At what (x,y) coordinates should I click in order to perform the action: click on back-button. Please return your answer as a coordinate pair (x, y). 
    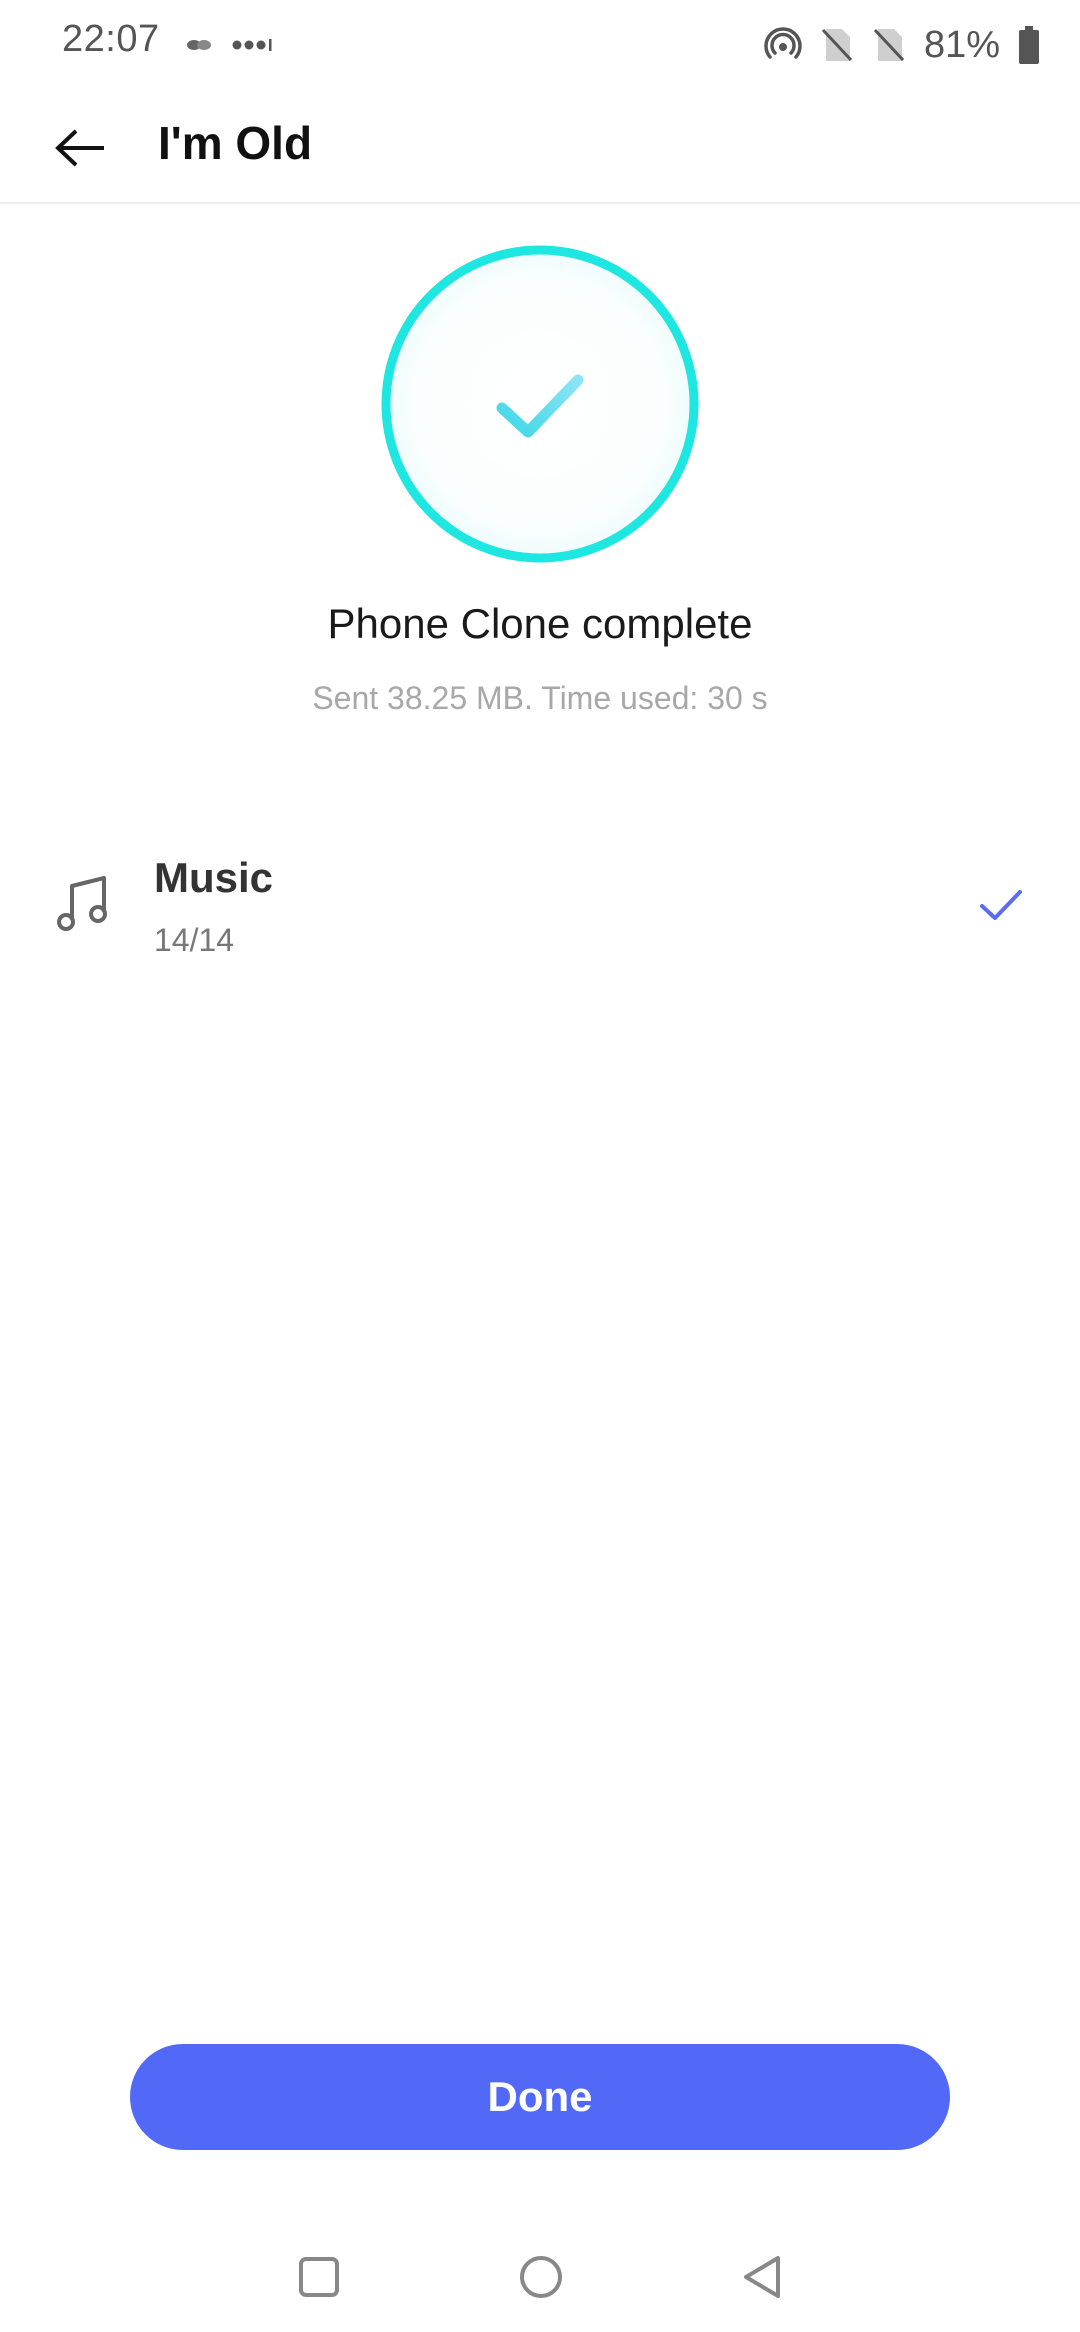
    Looking at the image, I should click on (80, 148).